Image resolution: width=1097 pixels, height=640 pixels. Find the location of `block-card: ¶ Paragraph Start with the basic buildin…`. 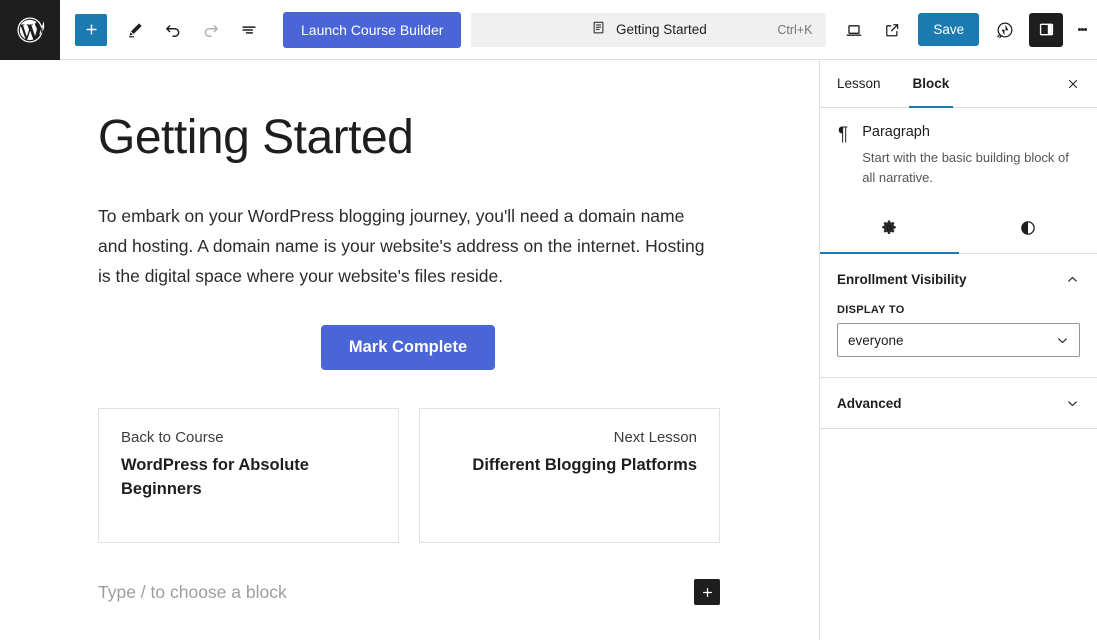

block-card: ¶ Paragraph Start with the basic buildin… is located at coordinates (958, 150).